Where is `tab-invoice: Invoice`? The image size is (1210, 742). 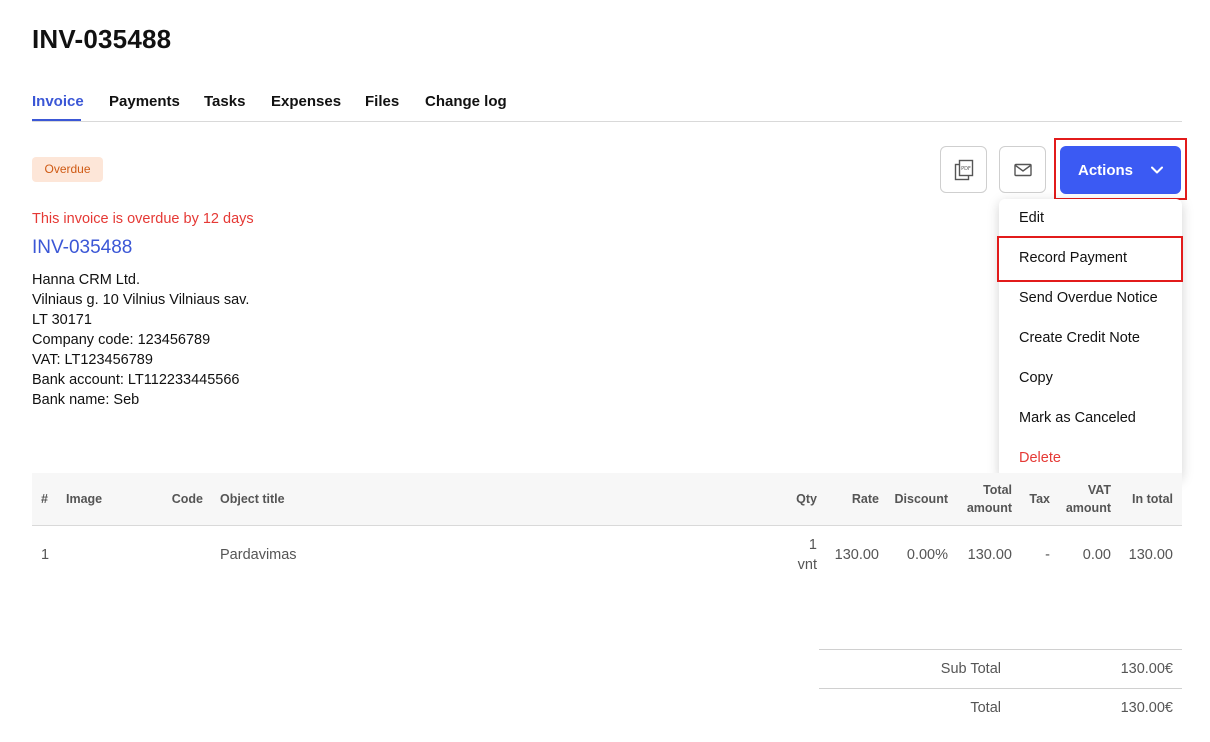
tab-invoice: Invoice is located at coordinates (58, 101).